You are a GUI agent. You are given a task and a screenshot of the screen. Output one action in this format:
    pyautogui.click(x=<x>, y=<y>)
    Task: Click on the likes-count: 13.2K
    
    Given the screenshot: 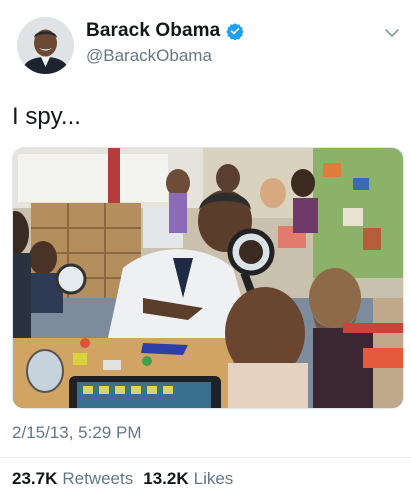 What is the action you would take?
    pyautogui.click(x=165, y=479)
    